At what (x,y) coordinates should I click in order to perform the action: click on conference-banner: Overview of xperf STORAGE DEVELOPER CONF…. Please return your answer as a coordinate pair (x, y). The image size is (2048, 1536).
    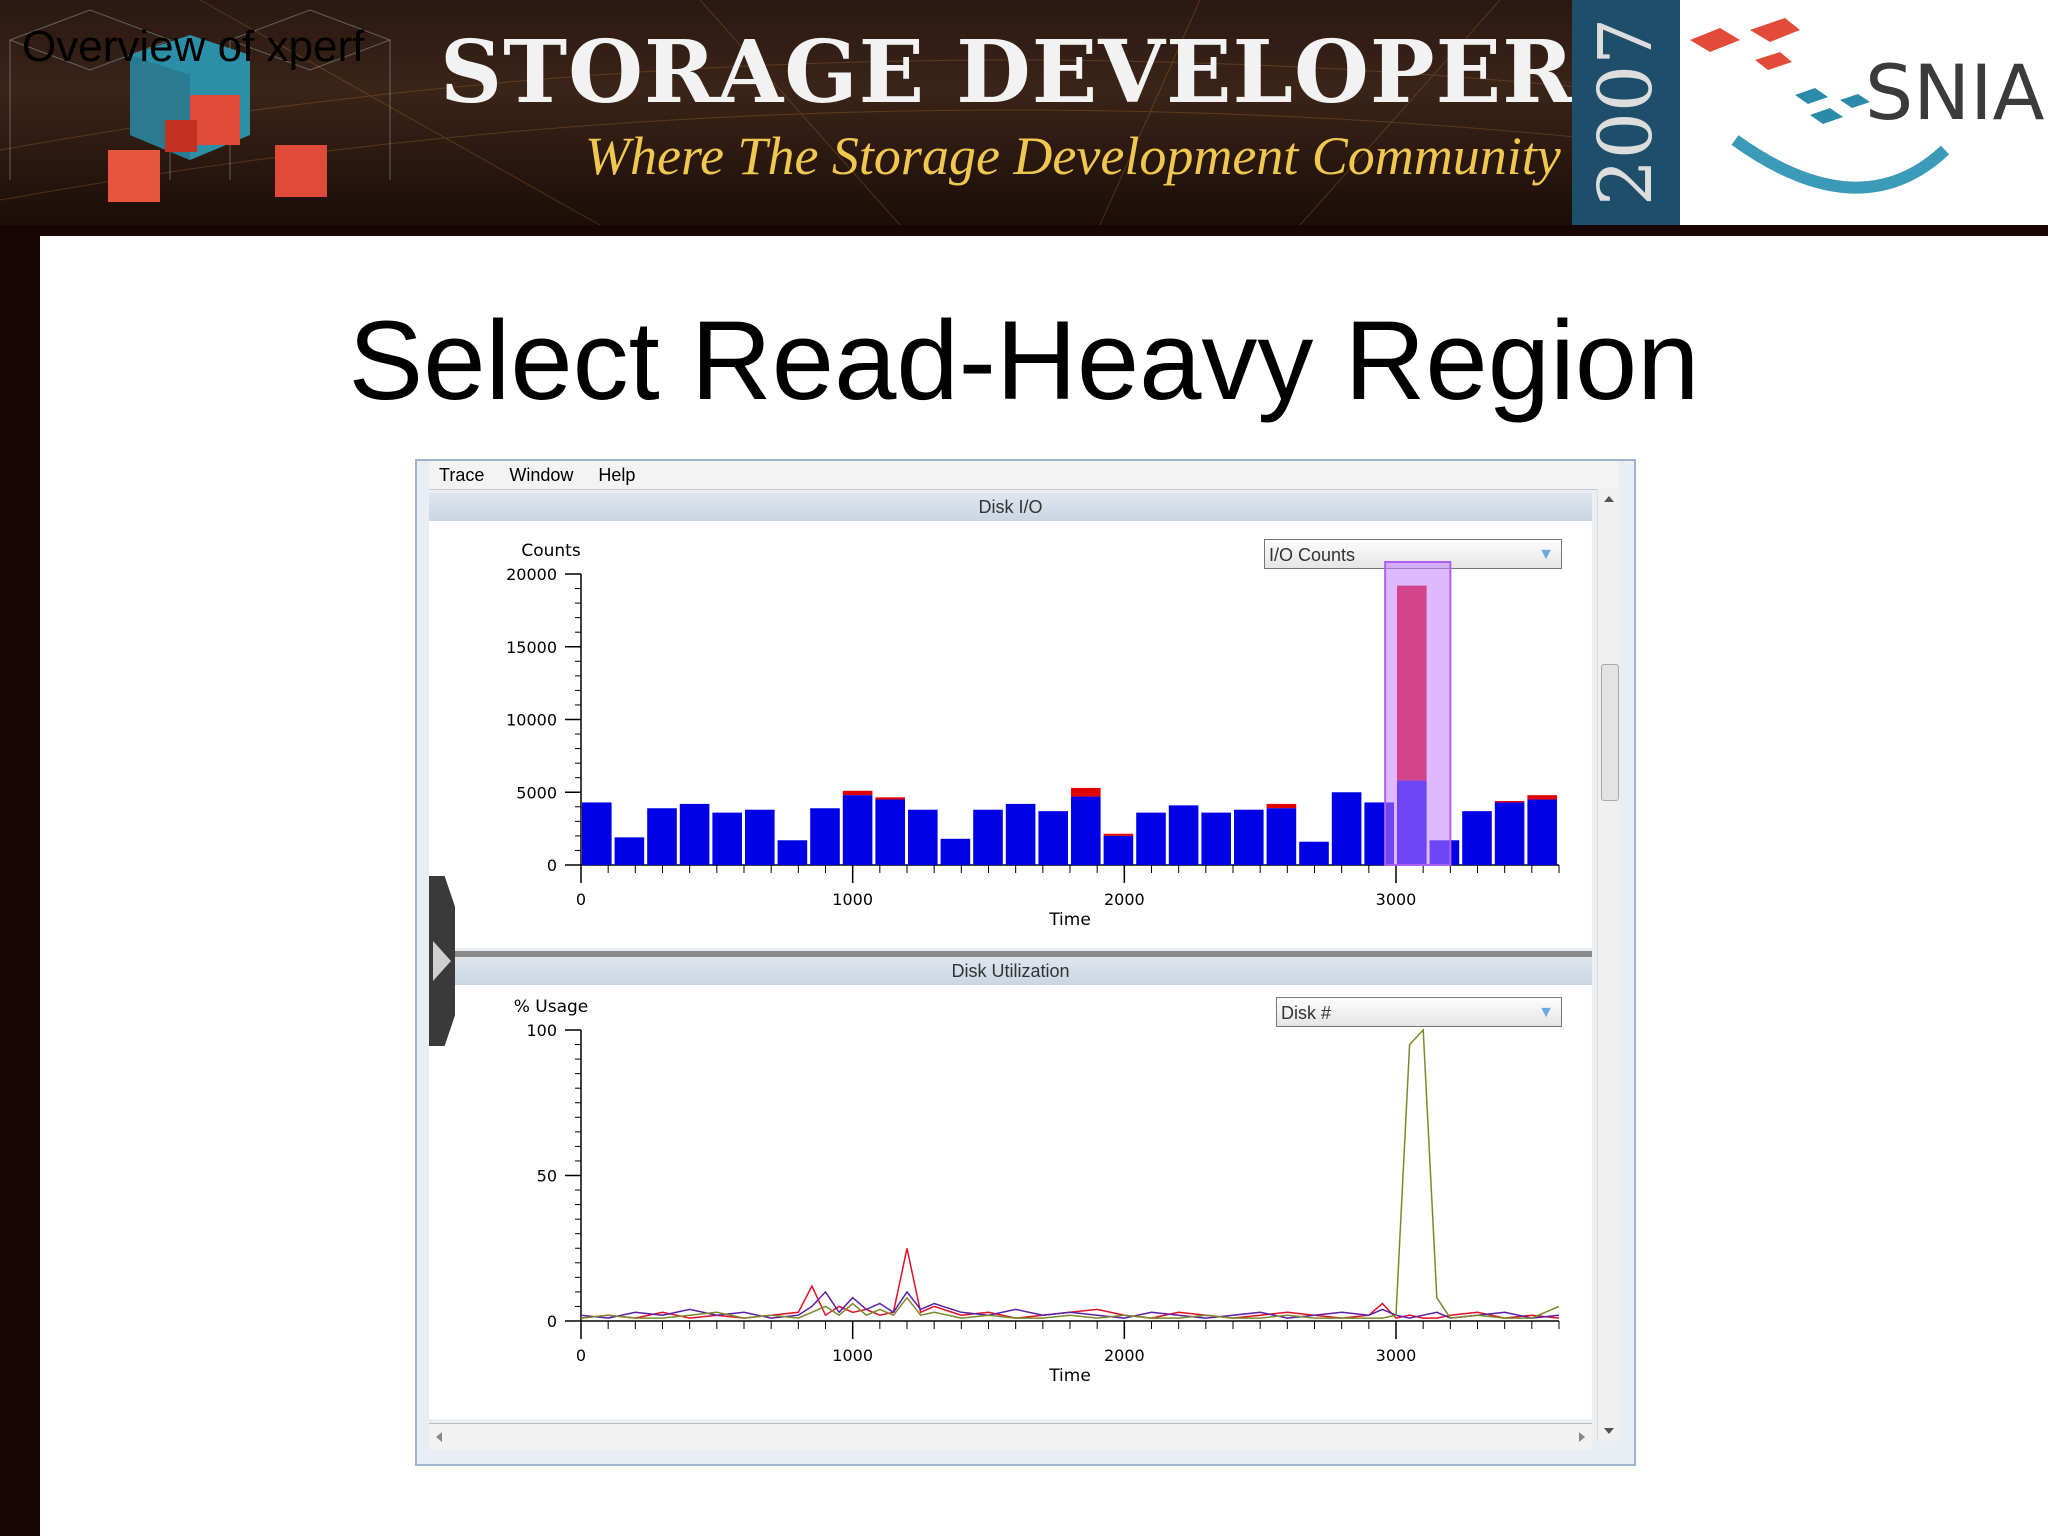
    Looking at the image, I should click on (1024, 112).